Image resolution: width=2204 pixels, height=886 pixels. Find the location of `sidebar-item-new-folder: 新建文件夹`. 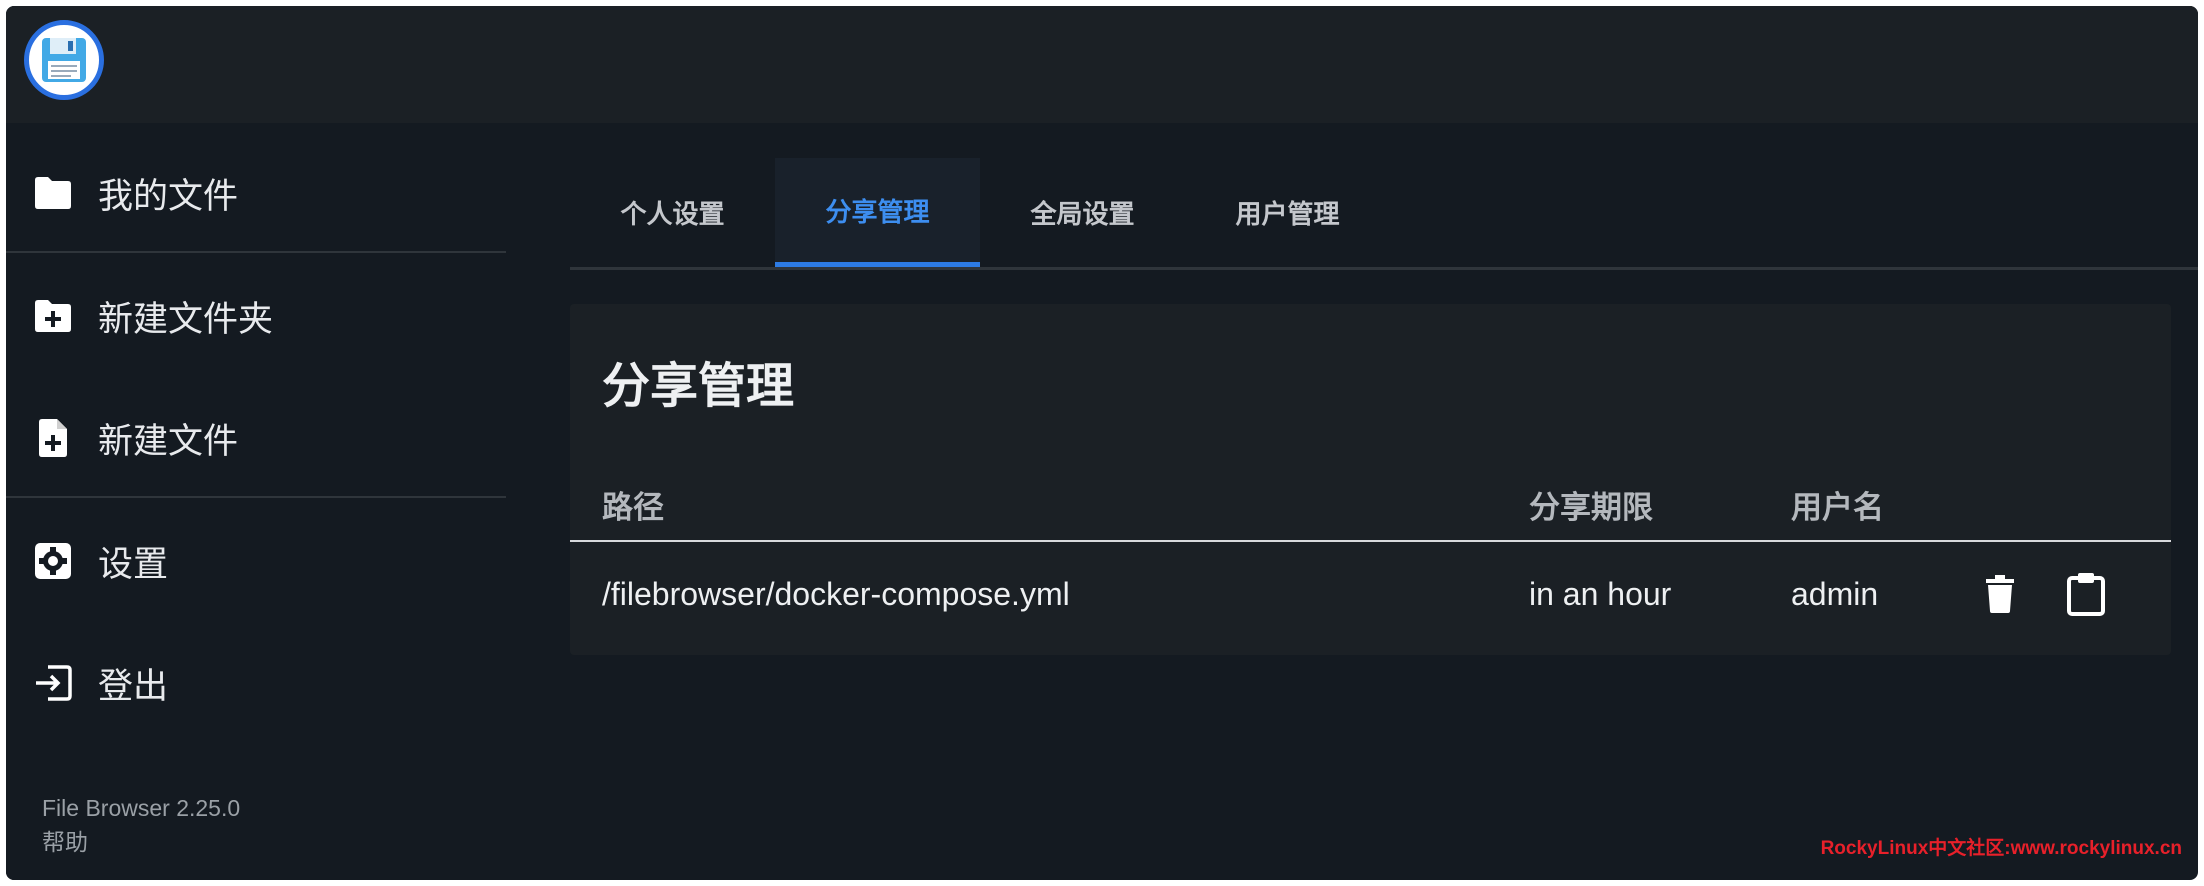

sidebar-item-new-folder: 新建文件夹 is located at coordinates (256, 316).